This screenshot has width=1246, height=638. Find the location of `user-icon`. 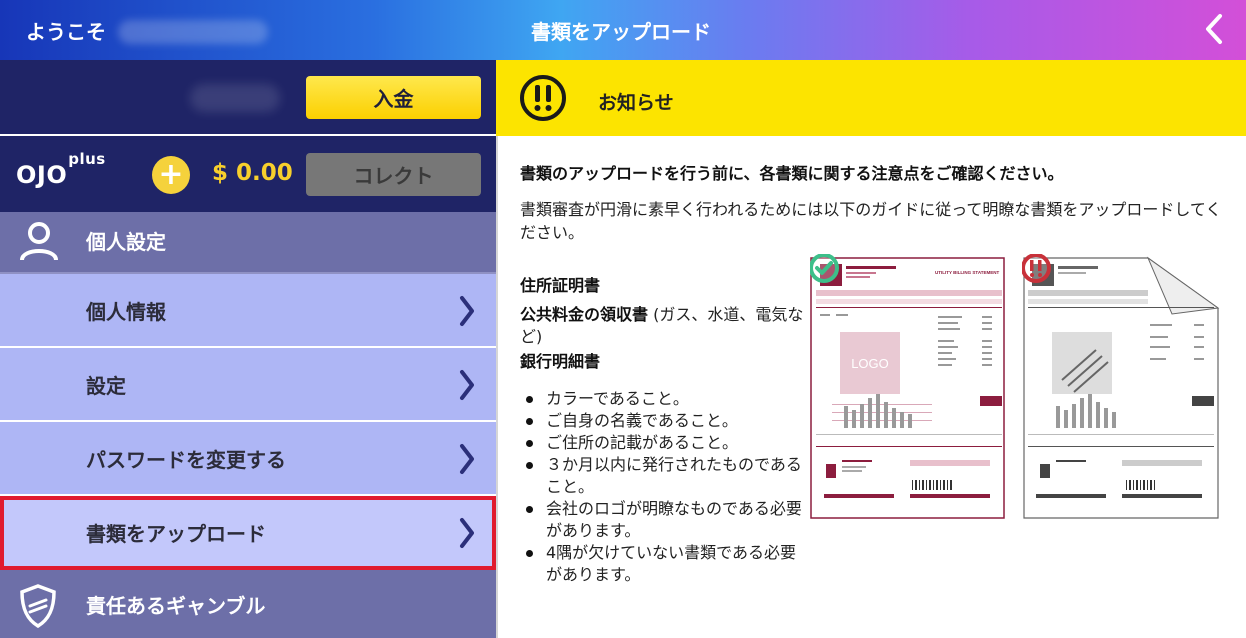

user-icon is located at coordinates (39, 243).